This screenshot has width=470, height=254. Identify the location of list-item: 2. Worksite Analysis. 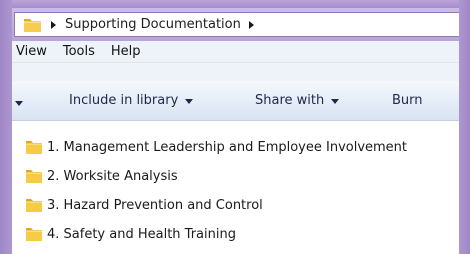
(101, 176).